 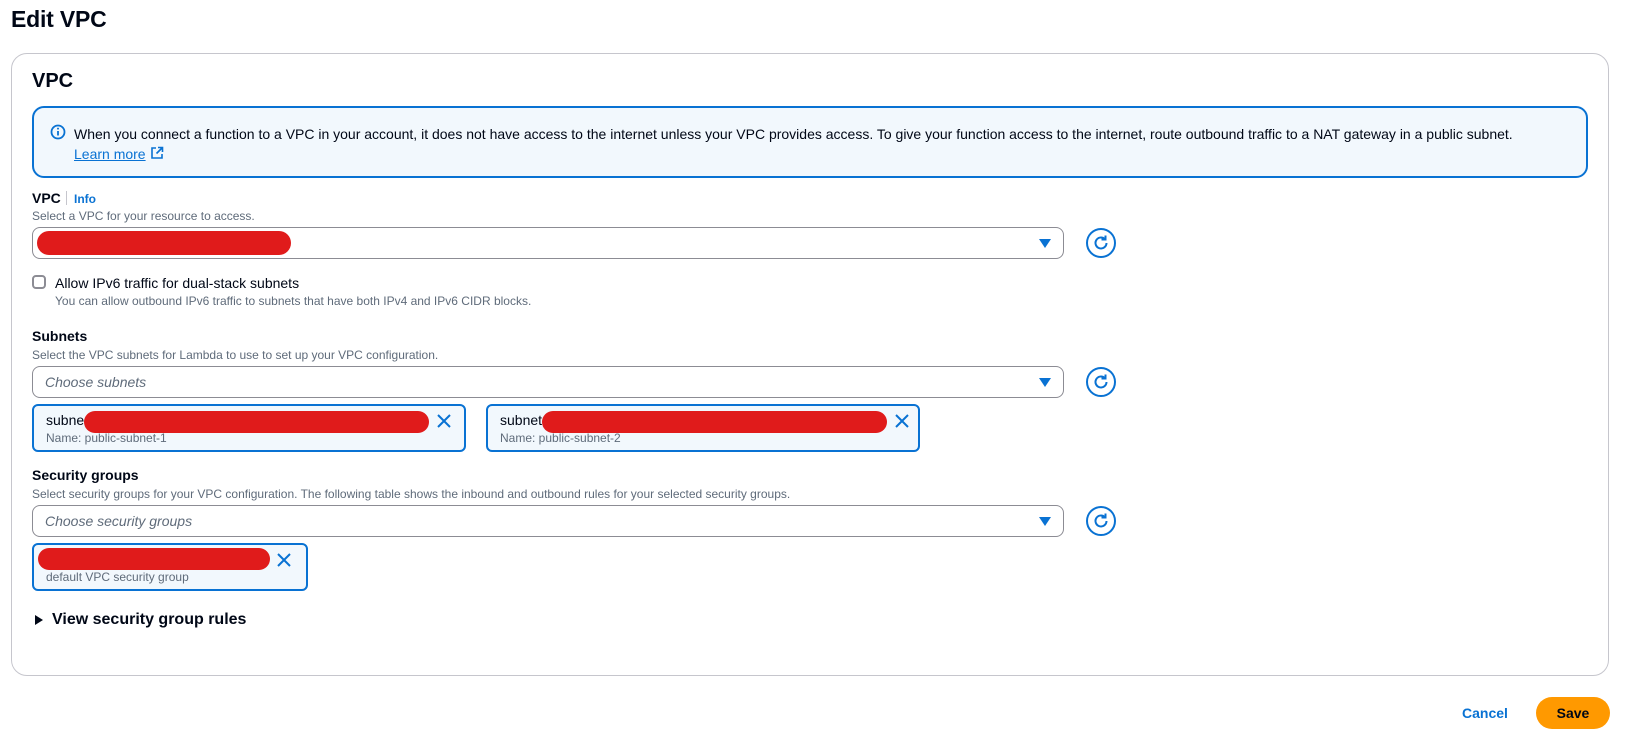 I want to click on subnet-token-name: Name: public-subnet-1, so click(x=106, y=438).